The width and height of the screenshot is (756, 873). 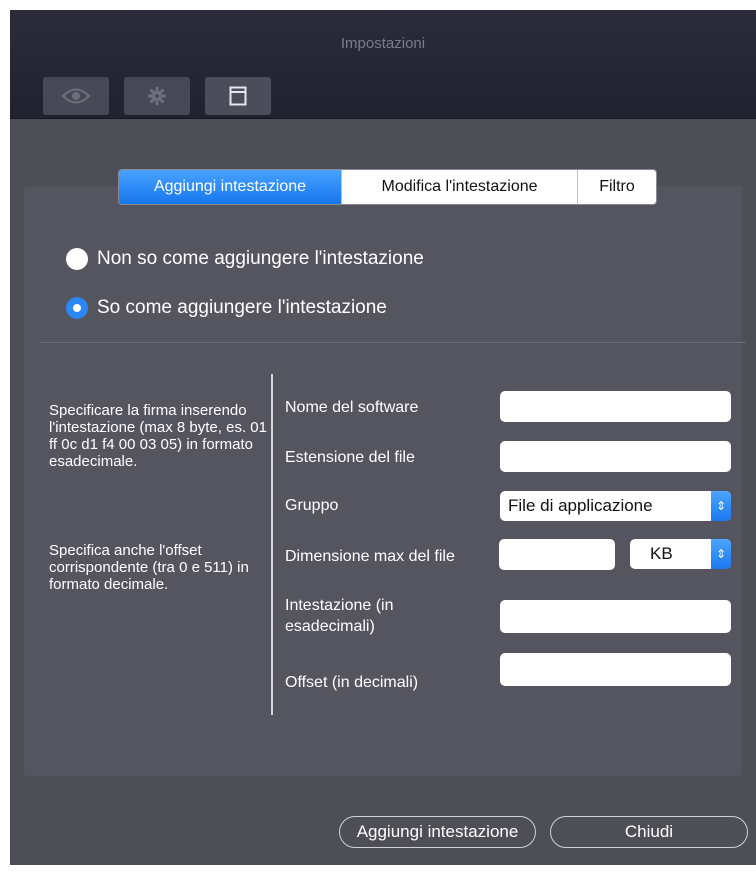 I want to click on group-select-value: File di applicazione, so click(x=580, y=505).